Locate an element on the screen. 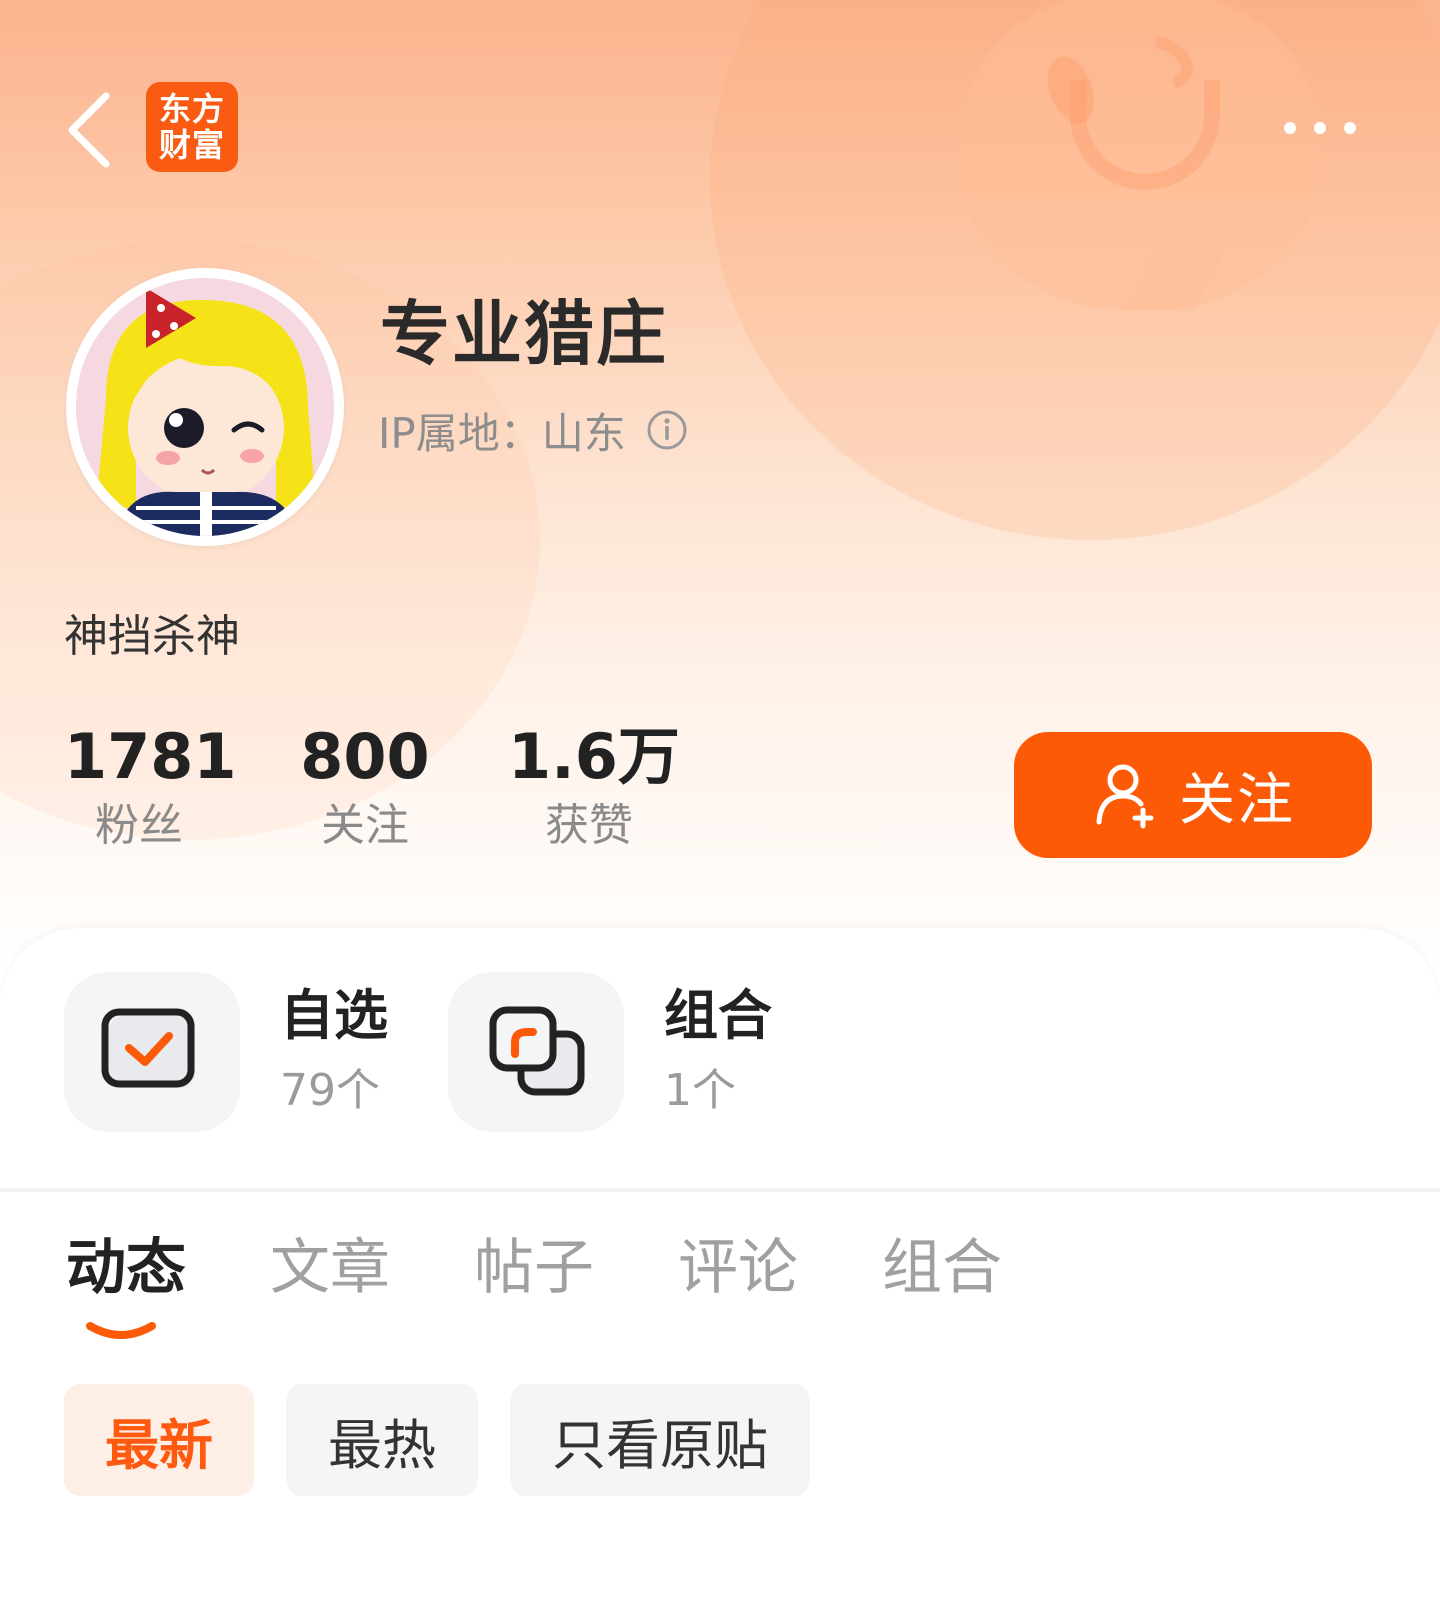 The width and height of the screenshot is (1440, 1616). stat-value: 1781 is located at coordinates (150, 756).